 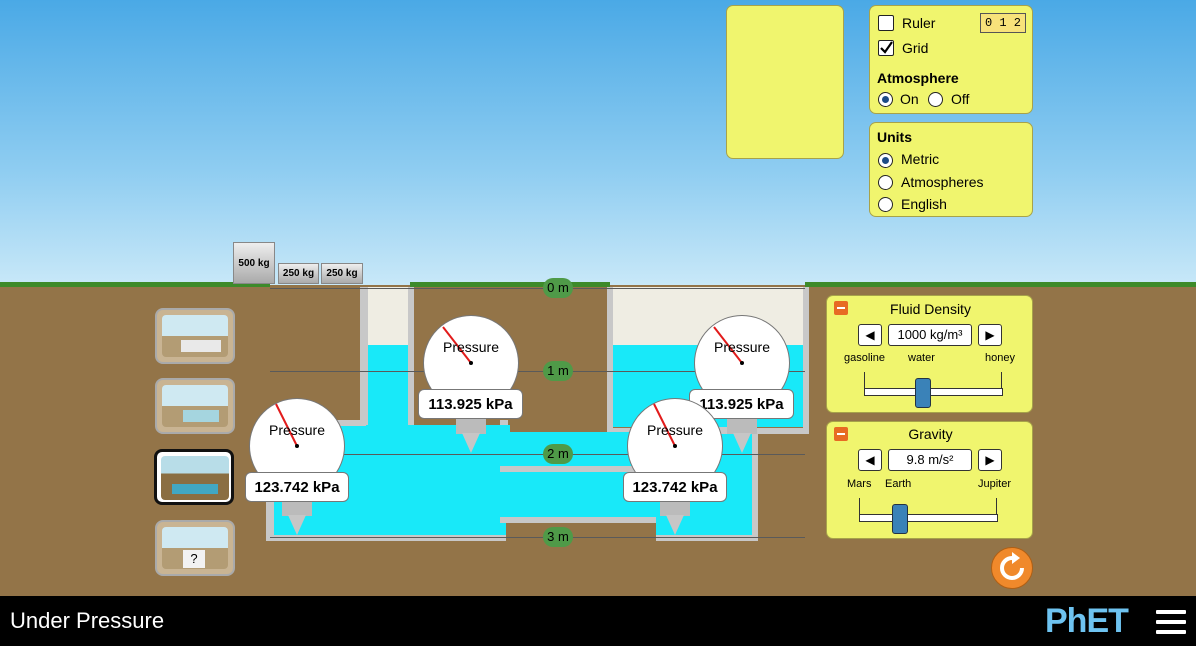 What do you see at coordinates (919, 23) in the screenshot?
I see `ruler-label: Ruler` at bounding box center [919, 23].